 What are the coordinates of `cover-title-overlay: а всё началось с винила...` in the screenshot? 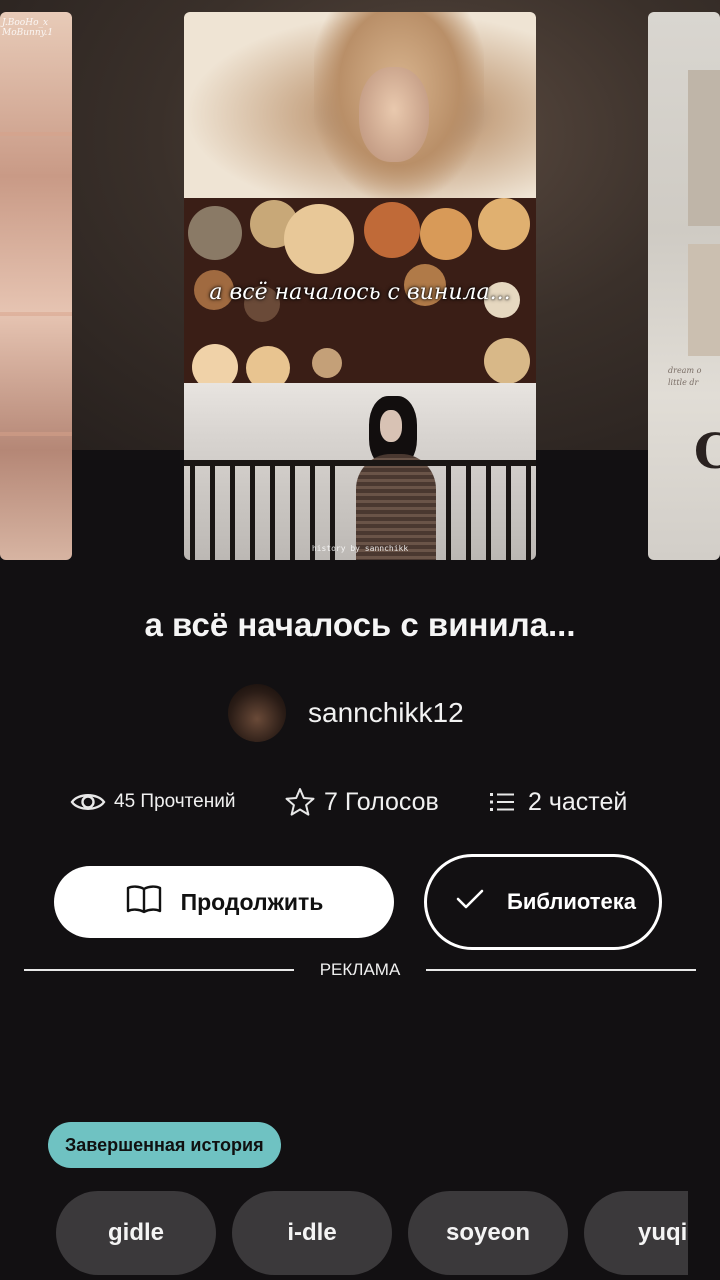 It's located at (360, 292).